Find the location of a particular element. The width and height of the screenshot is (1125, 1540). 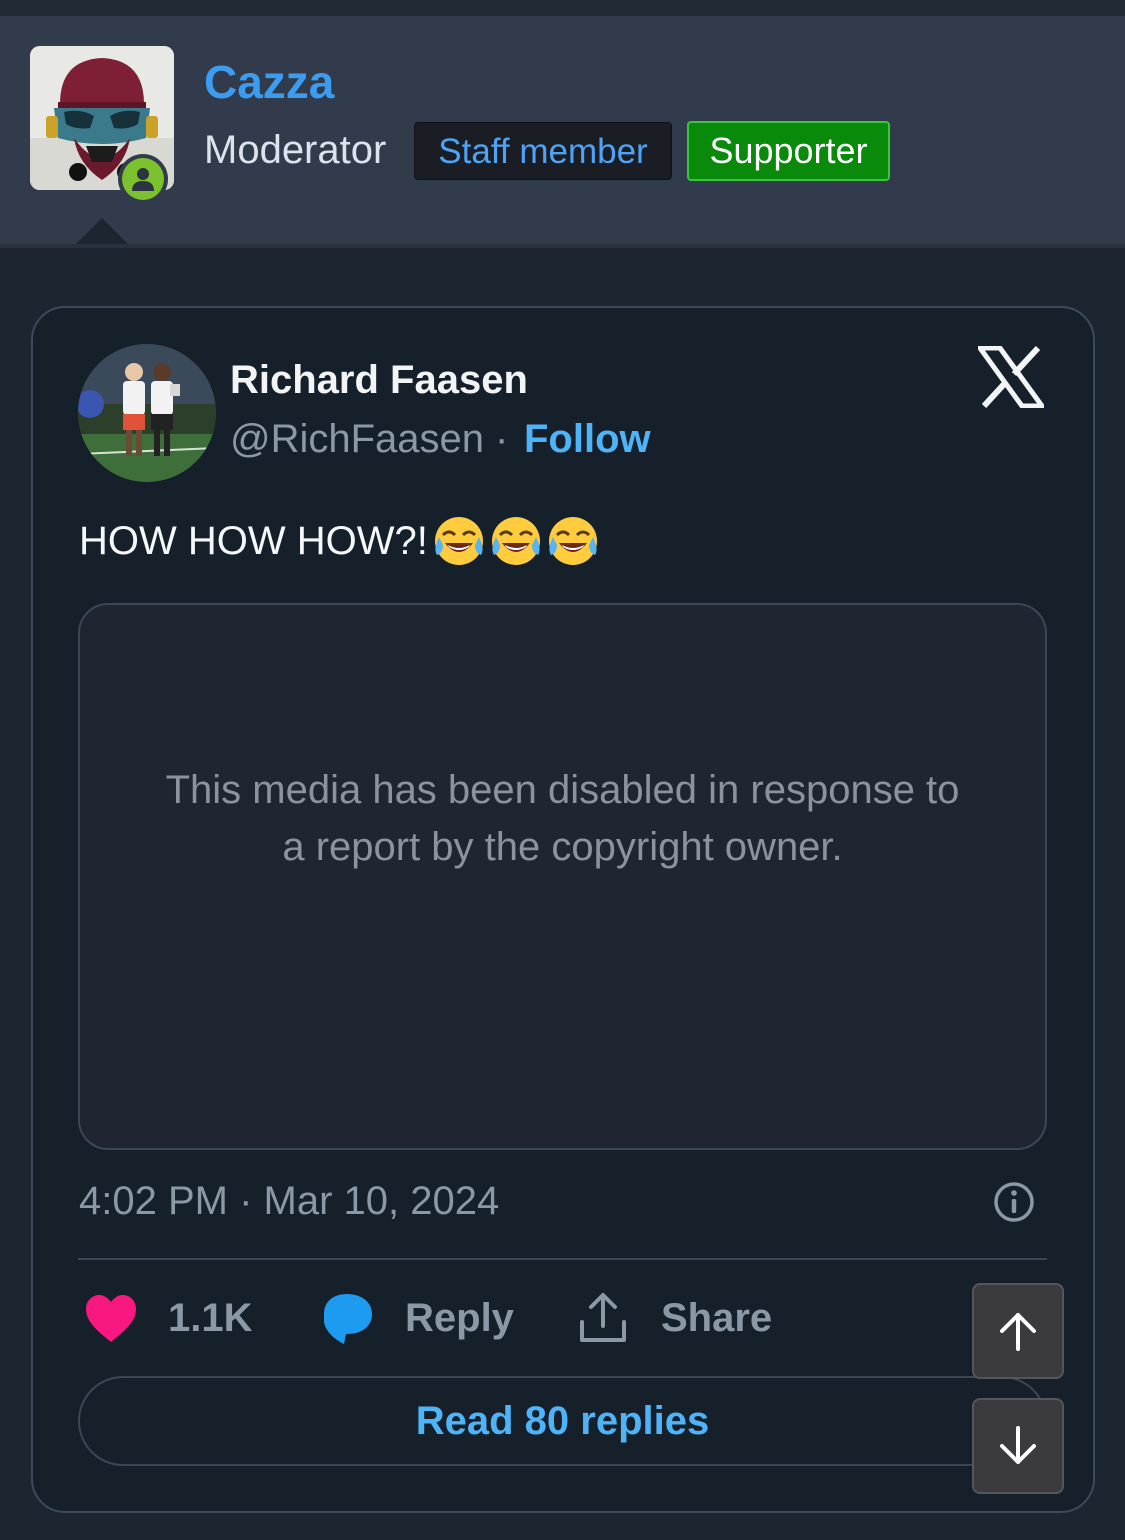

tweet-divider is located at coordinates (562, 1259).